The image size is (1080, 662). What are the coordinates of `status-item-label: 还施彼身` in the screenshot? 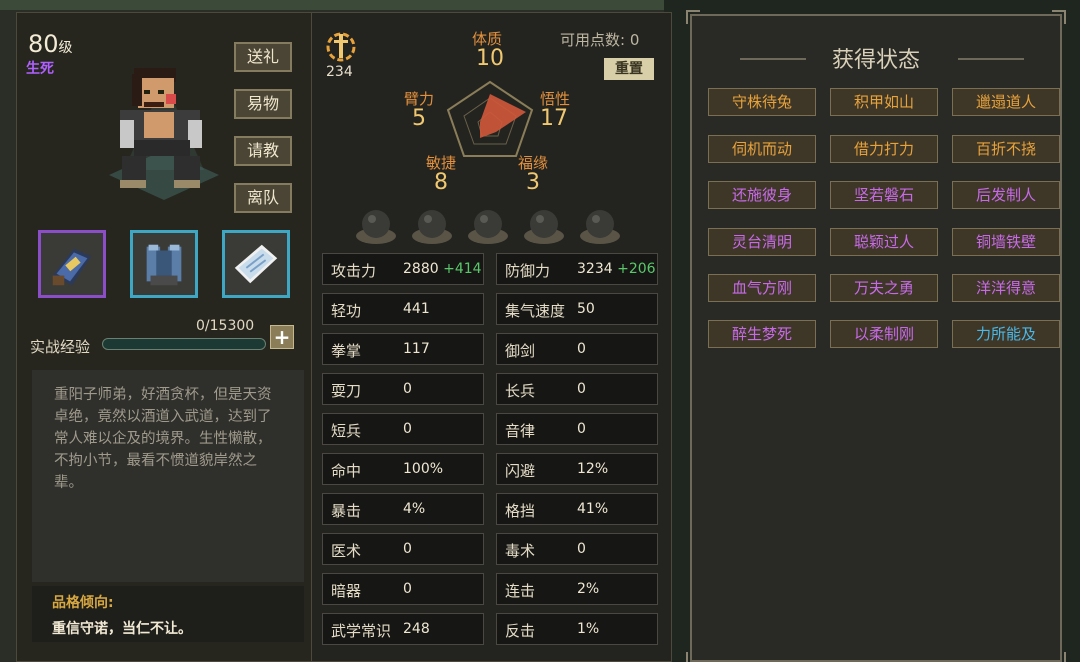 It's located at (761, 195).